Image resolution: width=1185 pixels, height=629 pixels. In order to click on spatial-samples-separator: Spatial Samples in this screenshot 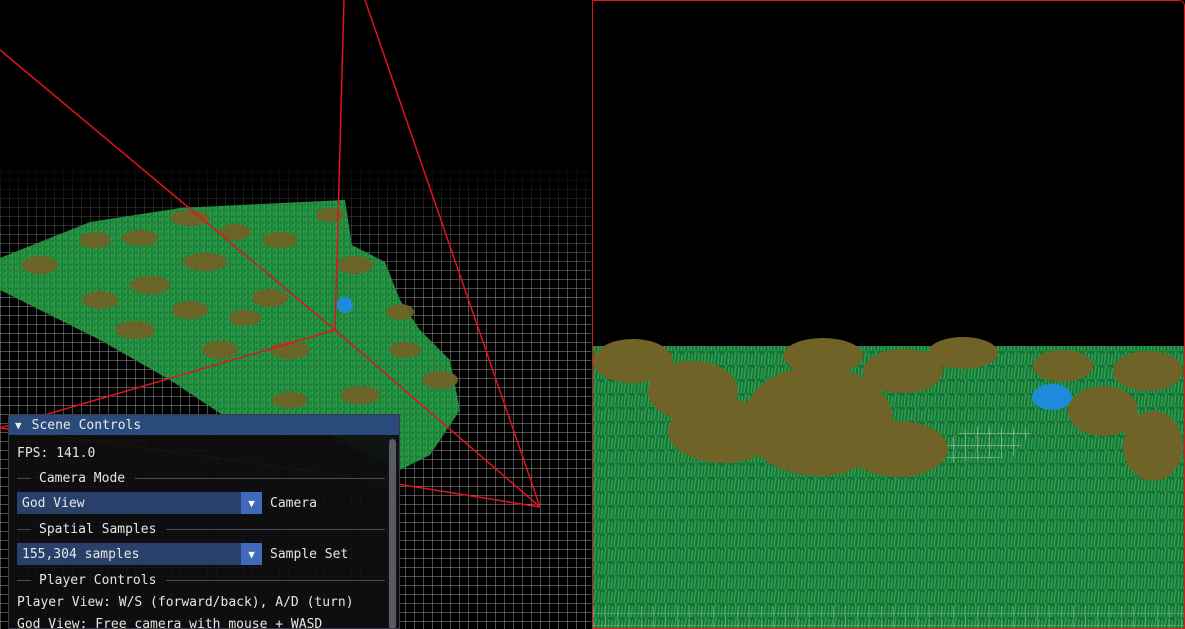, I will do `click(201, 529)`.